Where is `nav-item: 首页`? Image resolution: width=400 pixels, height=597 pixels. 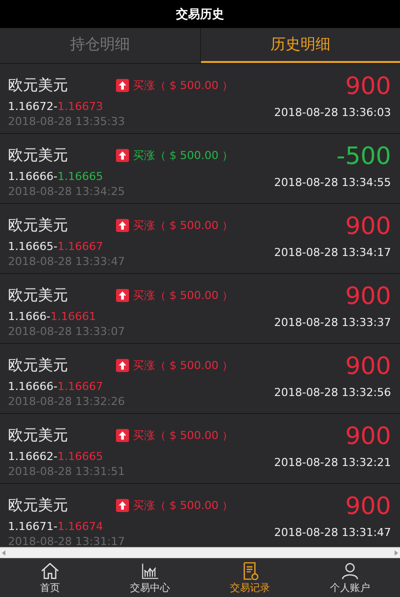
nav-item: 首页 is located at coordinates (50, 578).